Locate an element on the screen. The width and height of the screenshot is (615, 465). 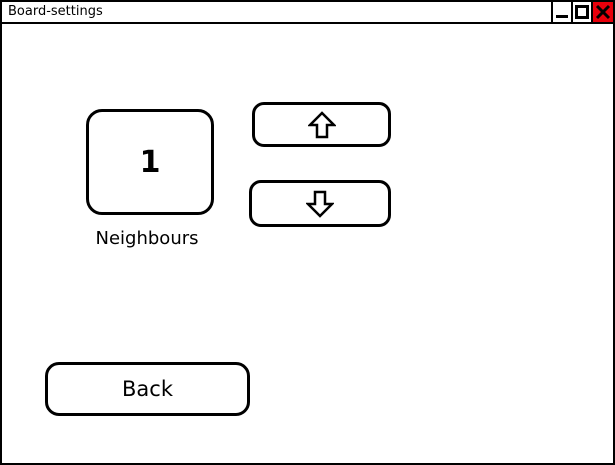
arrow-down-icon is located at coordinates (320, 204).